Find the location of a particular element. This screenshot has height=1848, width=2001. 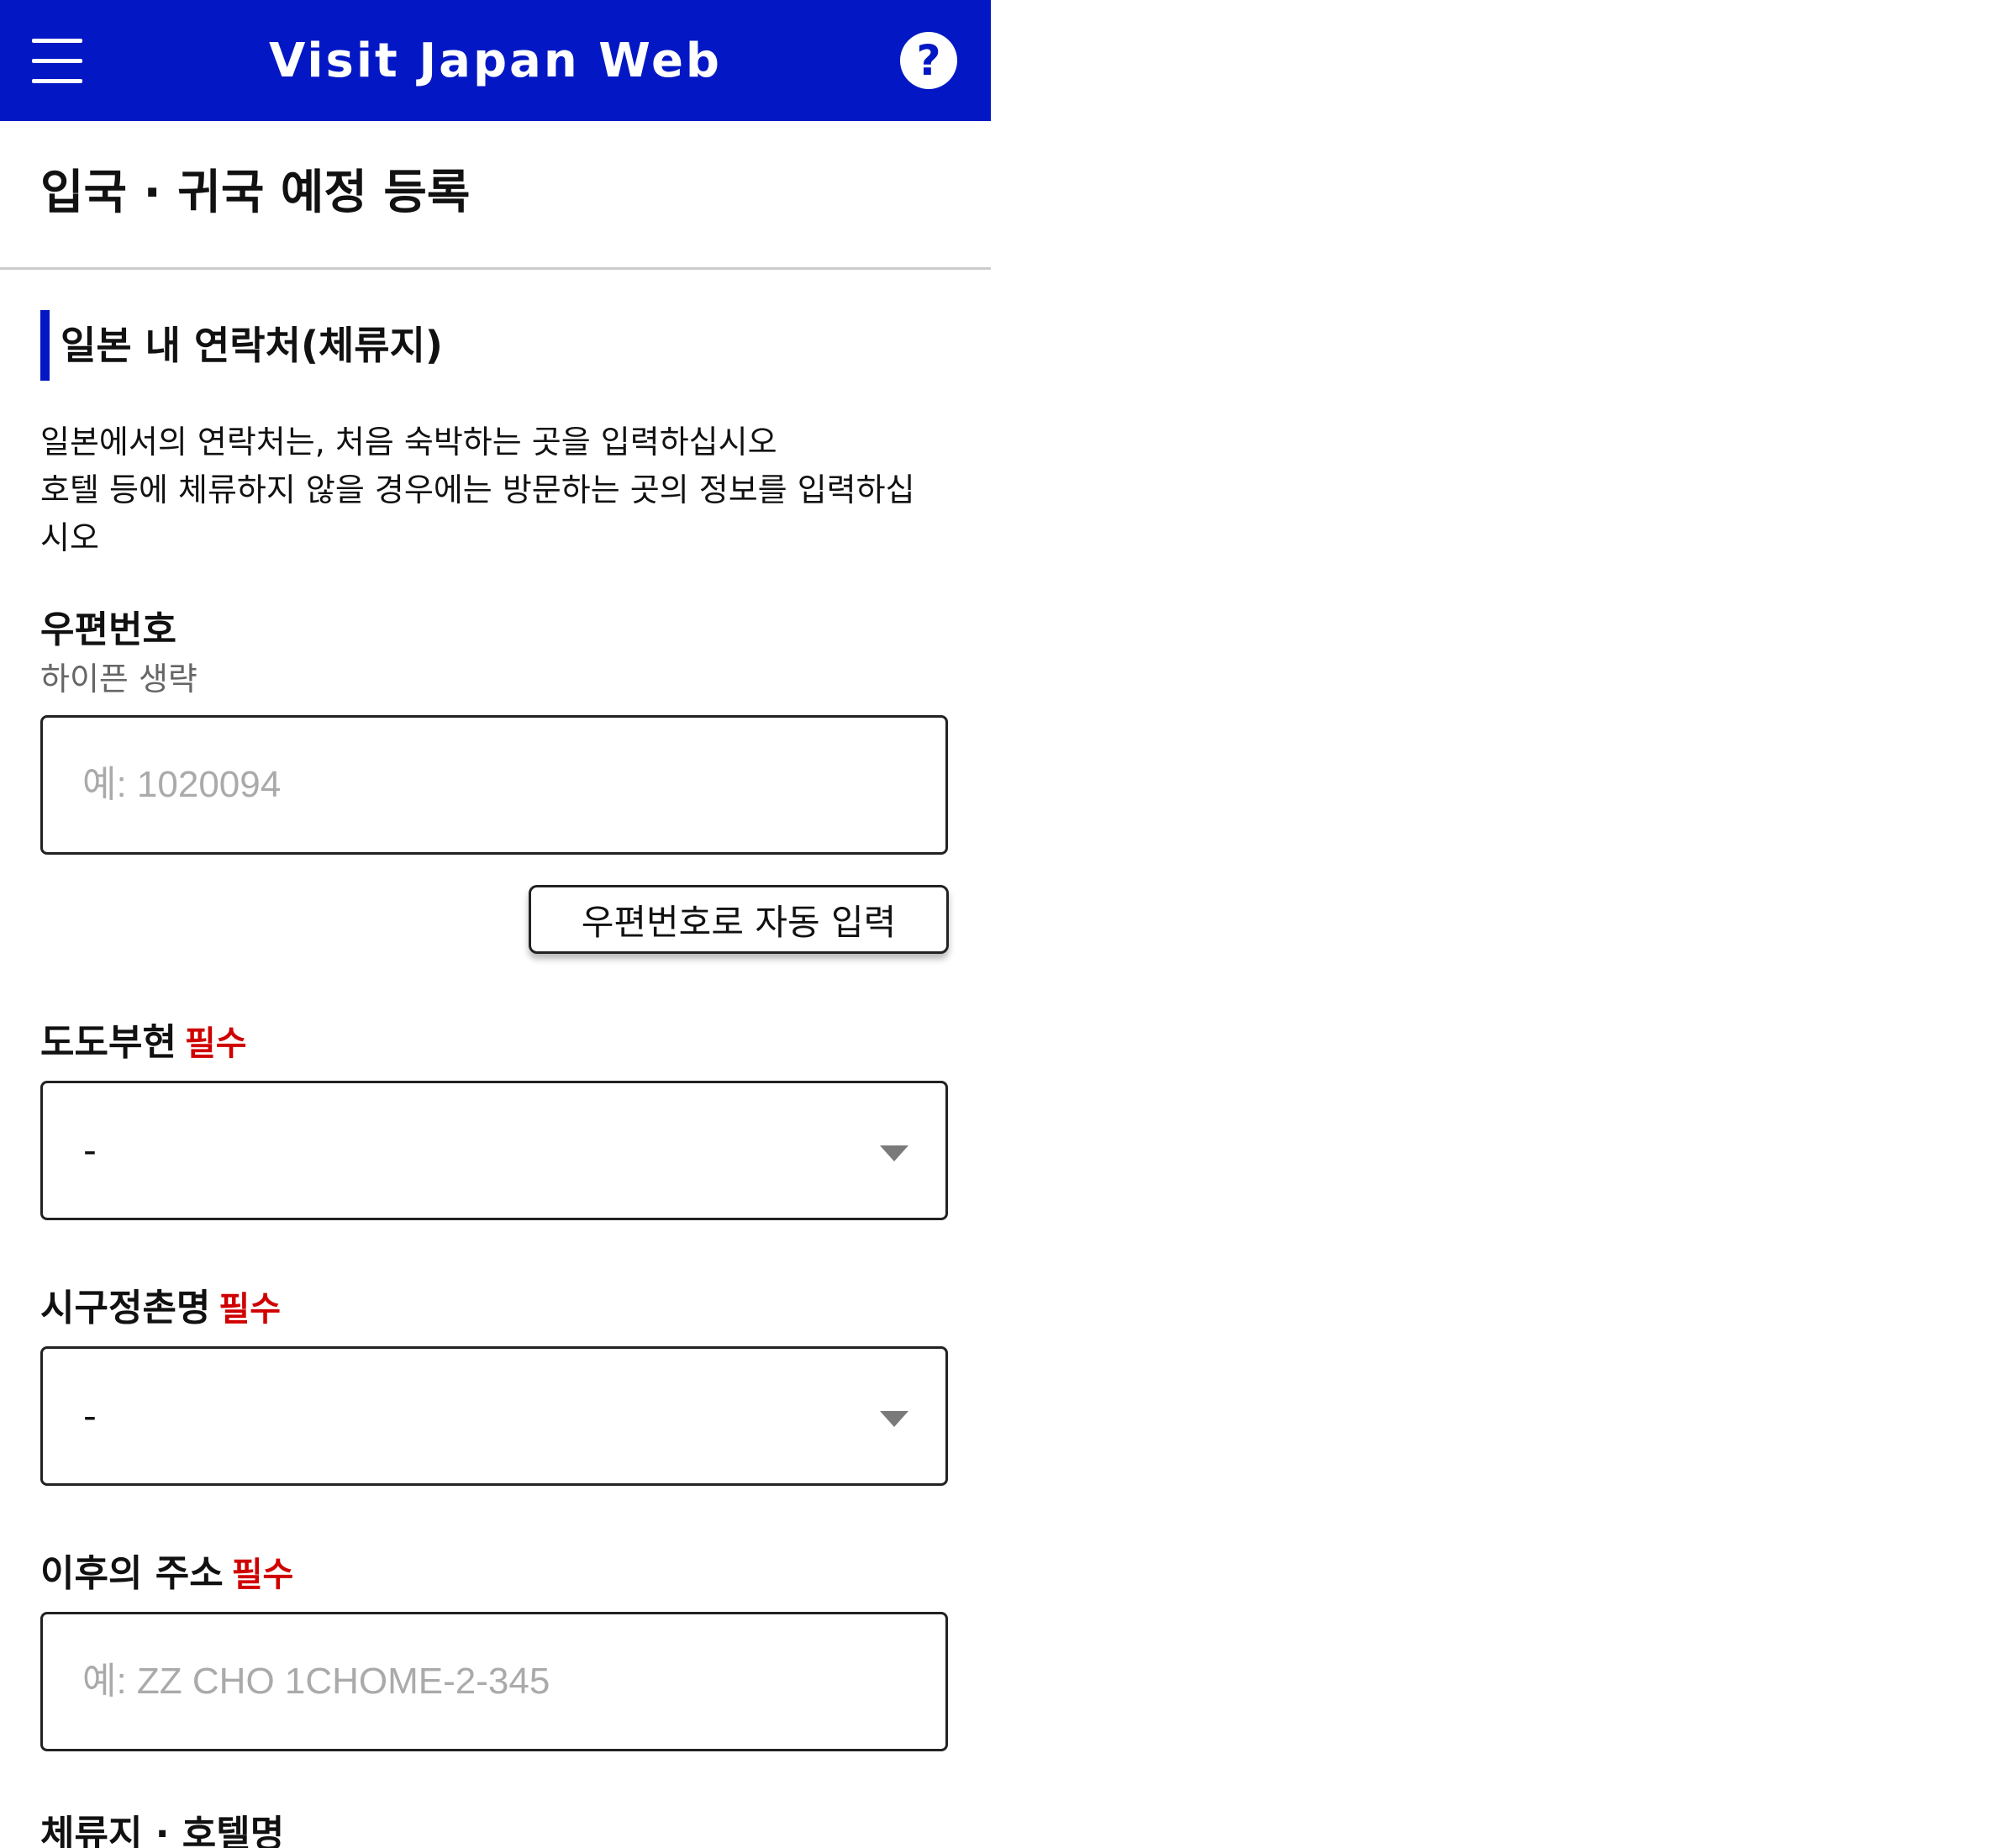

address-label: 이후의 주소 필수 is located at coordinates (166, 1574).